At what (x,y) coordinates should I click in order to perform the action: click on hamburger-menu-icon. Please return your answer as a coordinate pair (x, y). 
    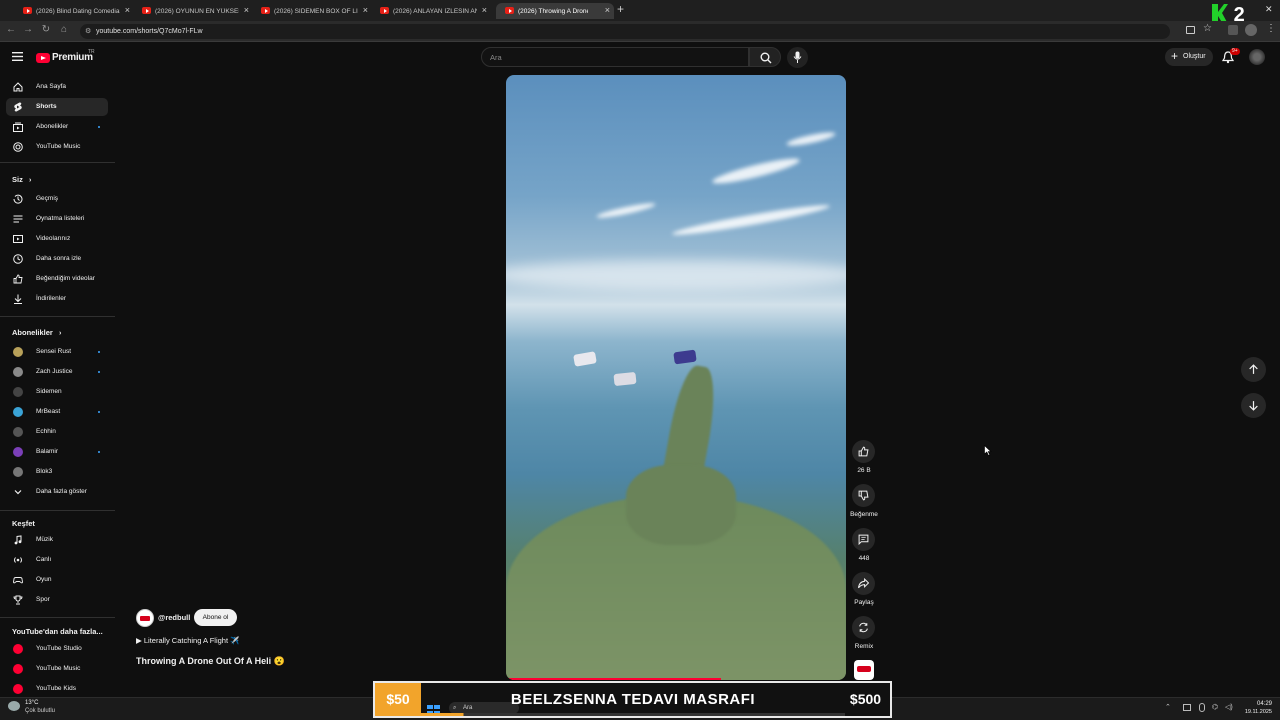
    Looking at the image, I should click on (17, 56).